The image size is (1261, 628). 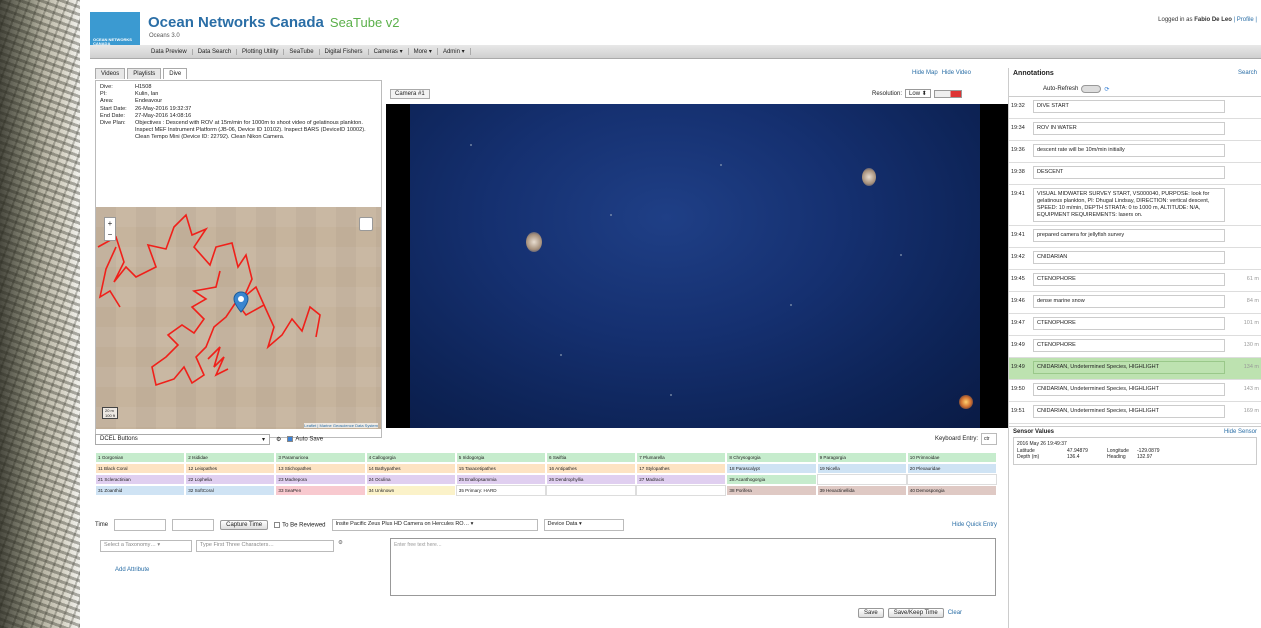 I want to click on tab-dive: Dive, so click(x=175, y=73).